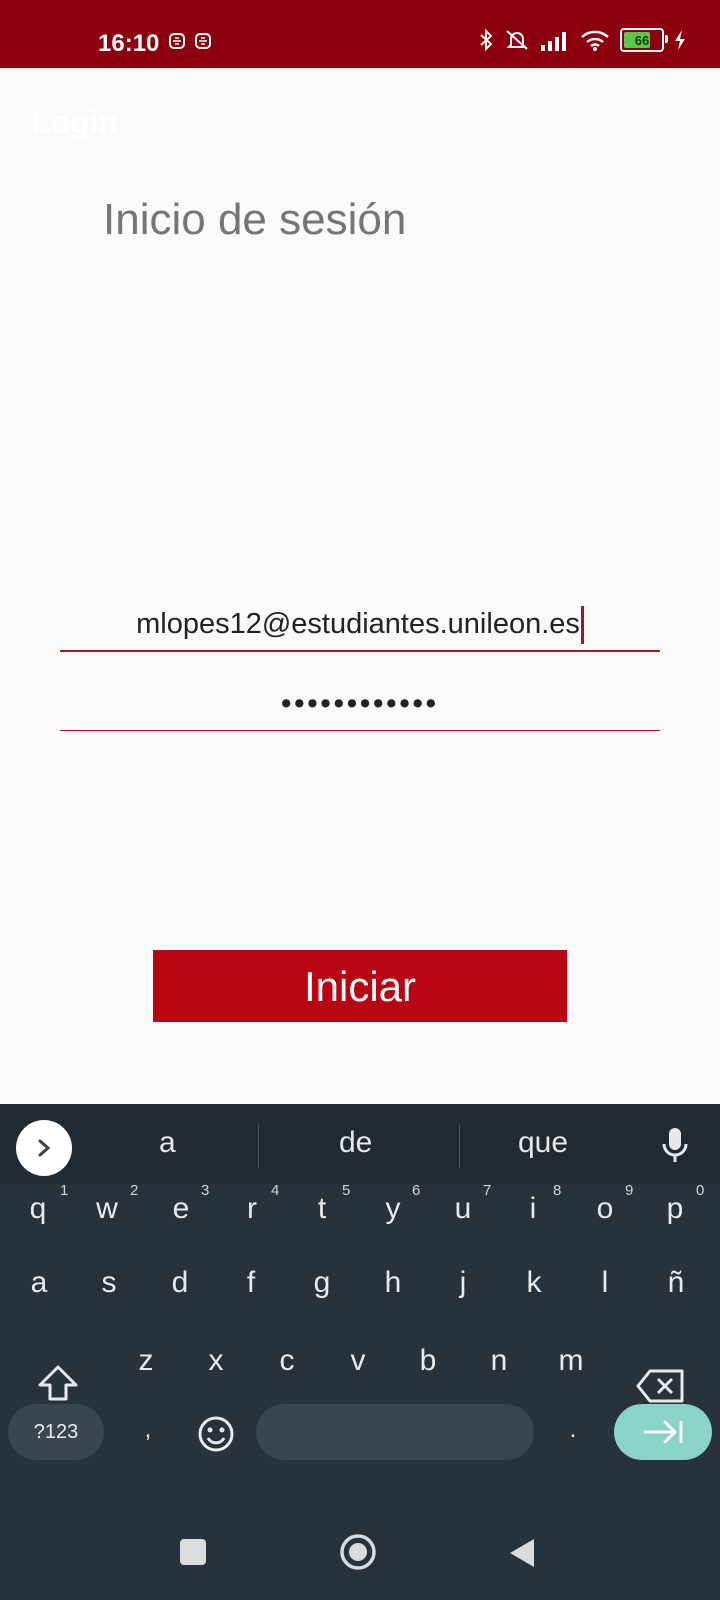  What do you see at coordinates (629, 1190) in the screenshot?
I see `key-hint: 9` at bounding box center [629, 1190].